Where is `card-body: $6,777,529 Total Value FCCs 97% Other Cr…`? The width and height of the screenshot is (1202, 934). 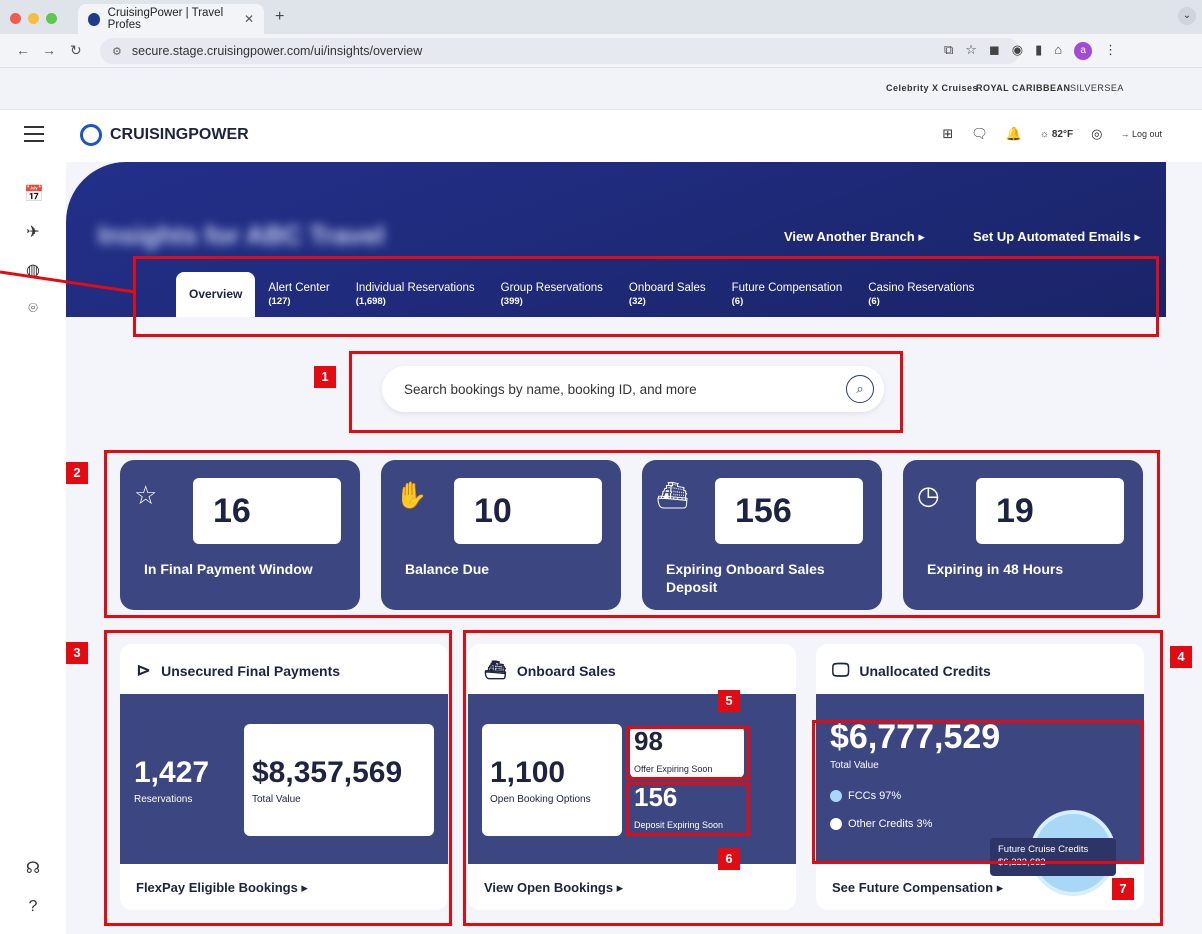 card-body: $6,777,529 Total Value FCCs 97% Other Cr… is located at coordinates (980, 795).